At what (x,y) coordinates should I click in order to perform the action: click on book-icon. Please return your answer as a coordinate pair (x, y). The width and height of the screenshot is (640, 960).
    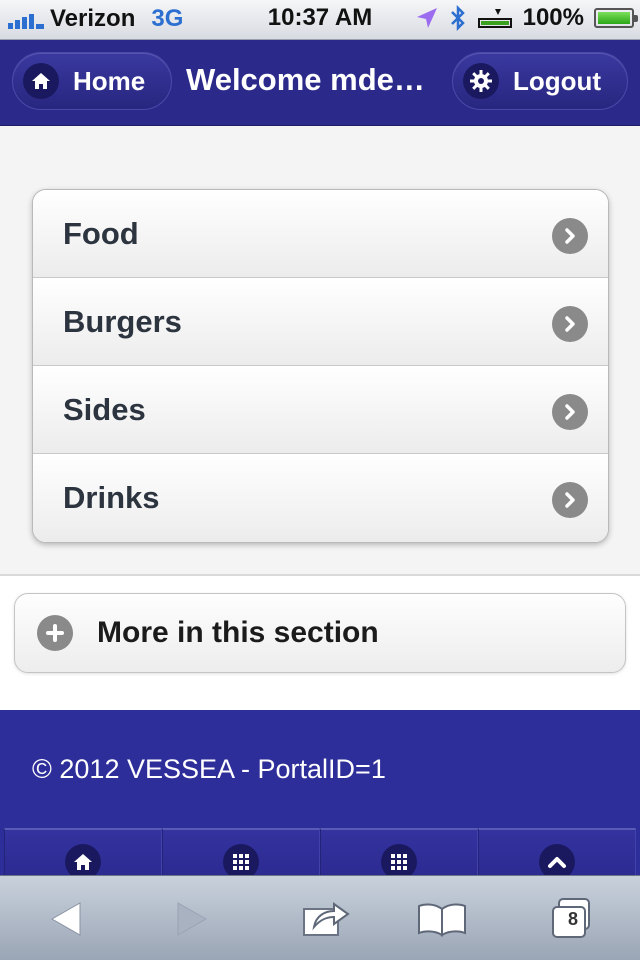
    Looking at the image, I should click on (442, 920).